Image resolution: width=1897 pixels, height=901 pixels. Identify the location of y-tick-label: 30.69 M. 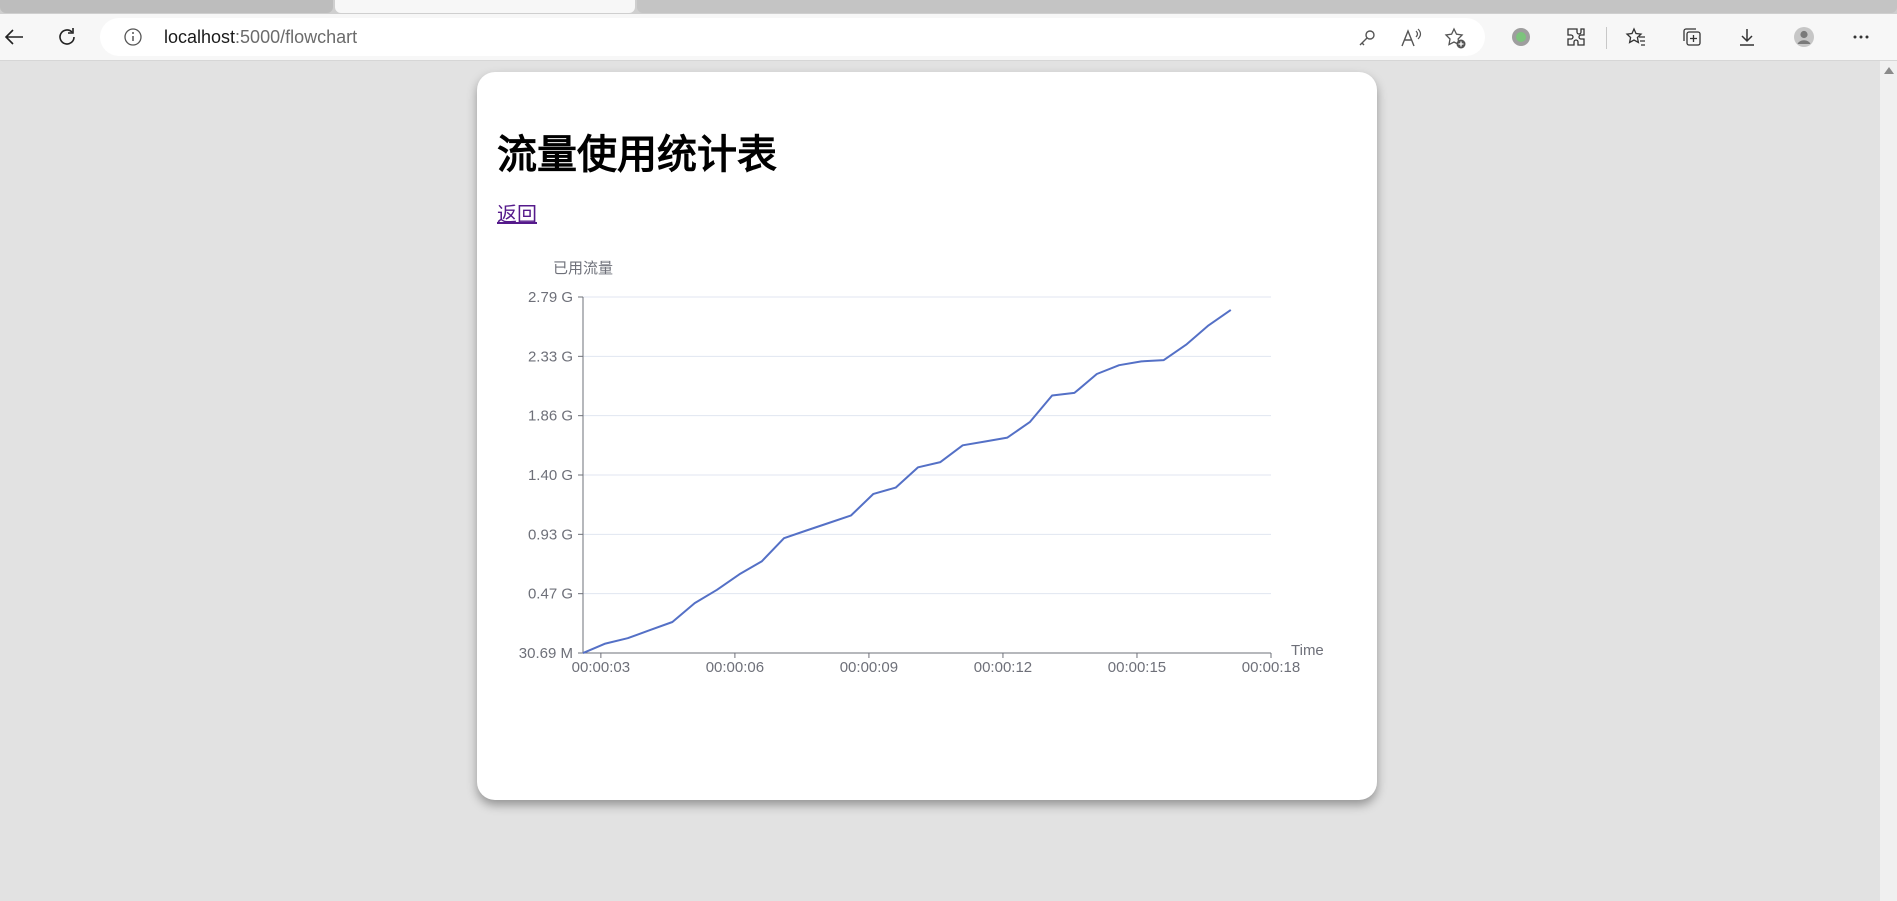
(546, 653).